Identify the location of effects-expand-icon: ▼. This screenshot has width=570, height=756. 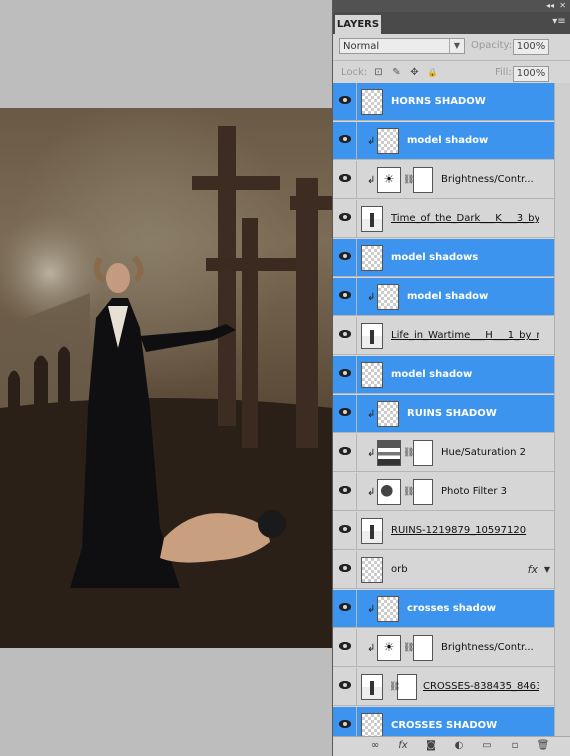
(547, 570).